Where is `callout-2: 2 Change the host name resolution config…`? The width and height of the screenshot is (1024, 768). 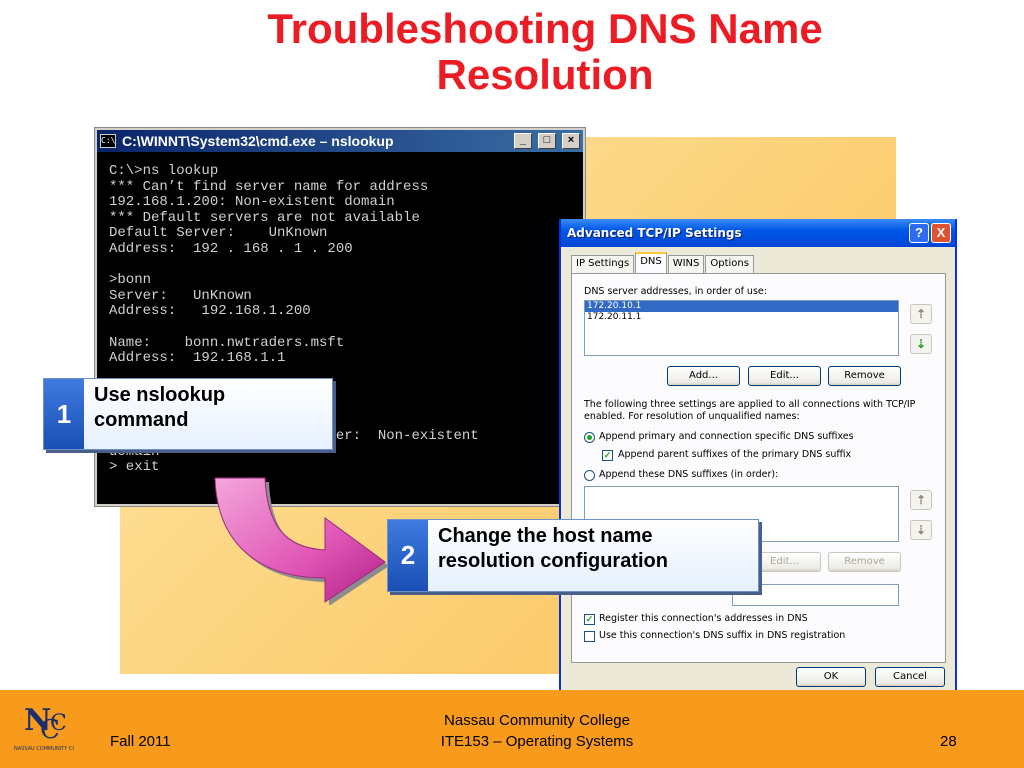 callout-2: 2 Change the host name resolution config… is located at coordinates (573, 555).